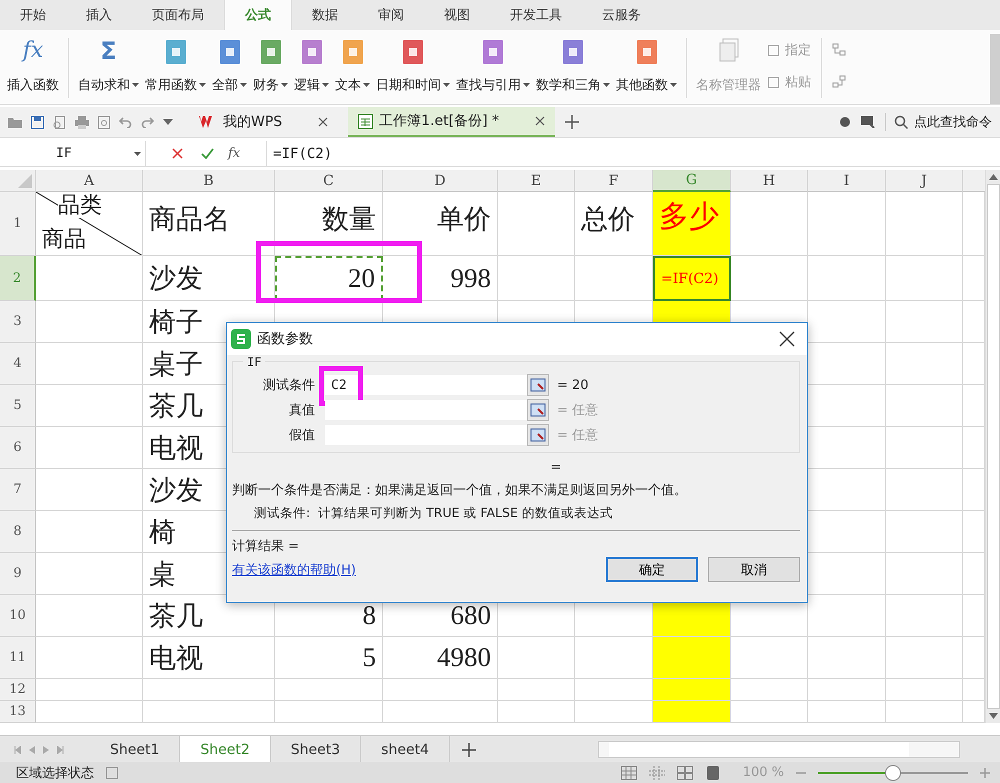  I want to click on document-icon, so click(59, 122).